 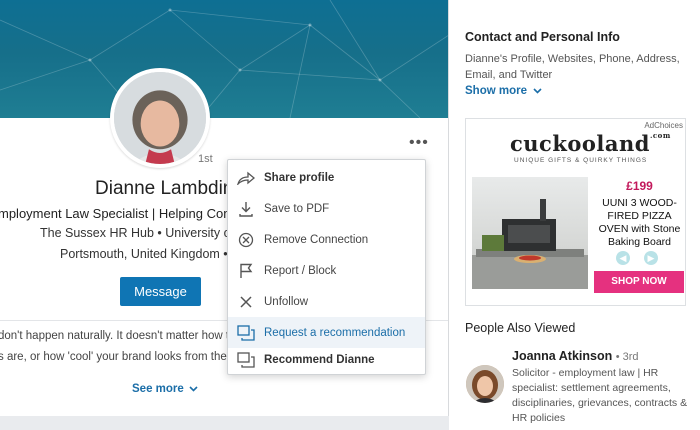 What do you see at coordinates (326, 208) in the screenshot?
I see `menu-item-save-to-pdf: Save to PDF` at bounding box center [326, 208].